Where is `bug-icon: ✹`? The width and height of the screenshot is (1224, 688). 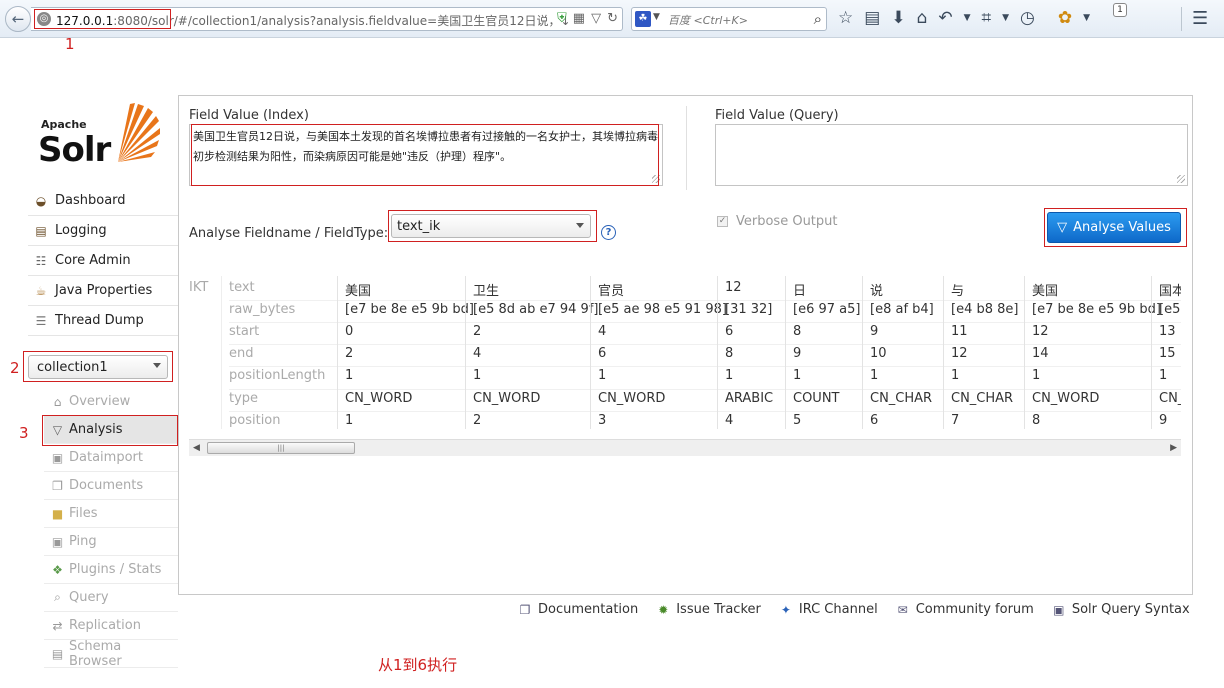 bug-icon: ✹ is located at coordinates (663, 609).